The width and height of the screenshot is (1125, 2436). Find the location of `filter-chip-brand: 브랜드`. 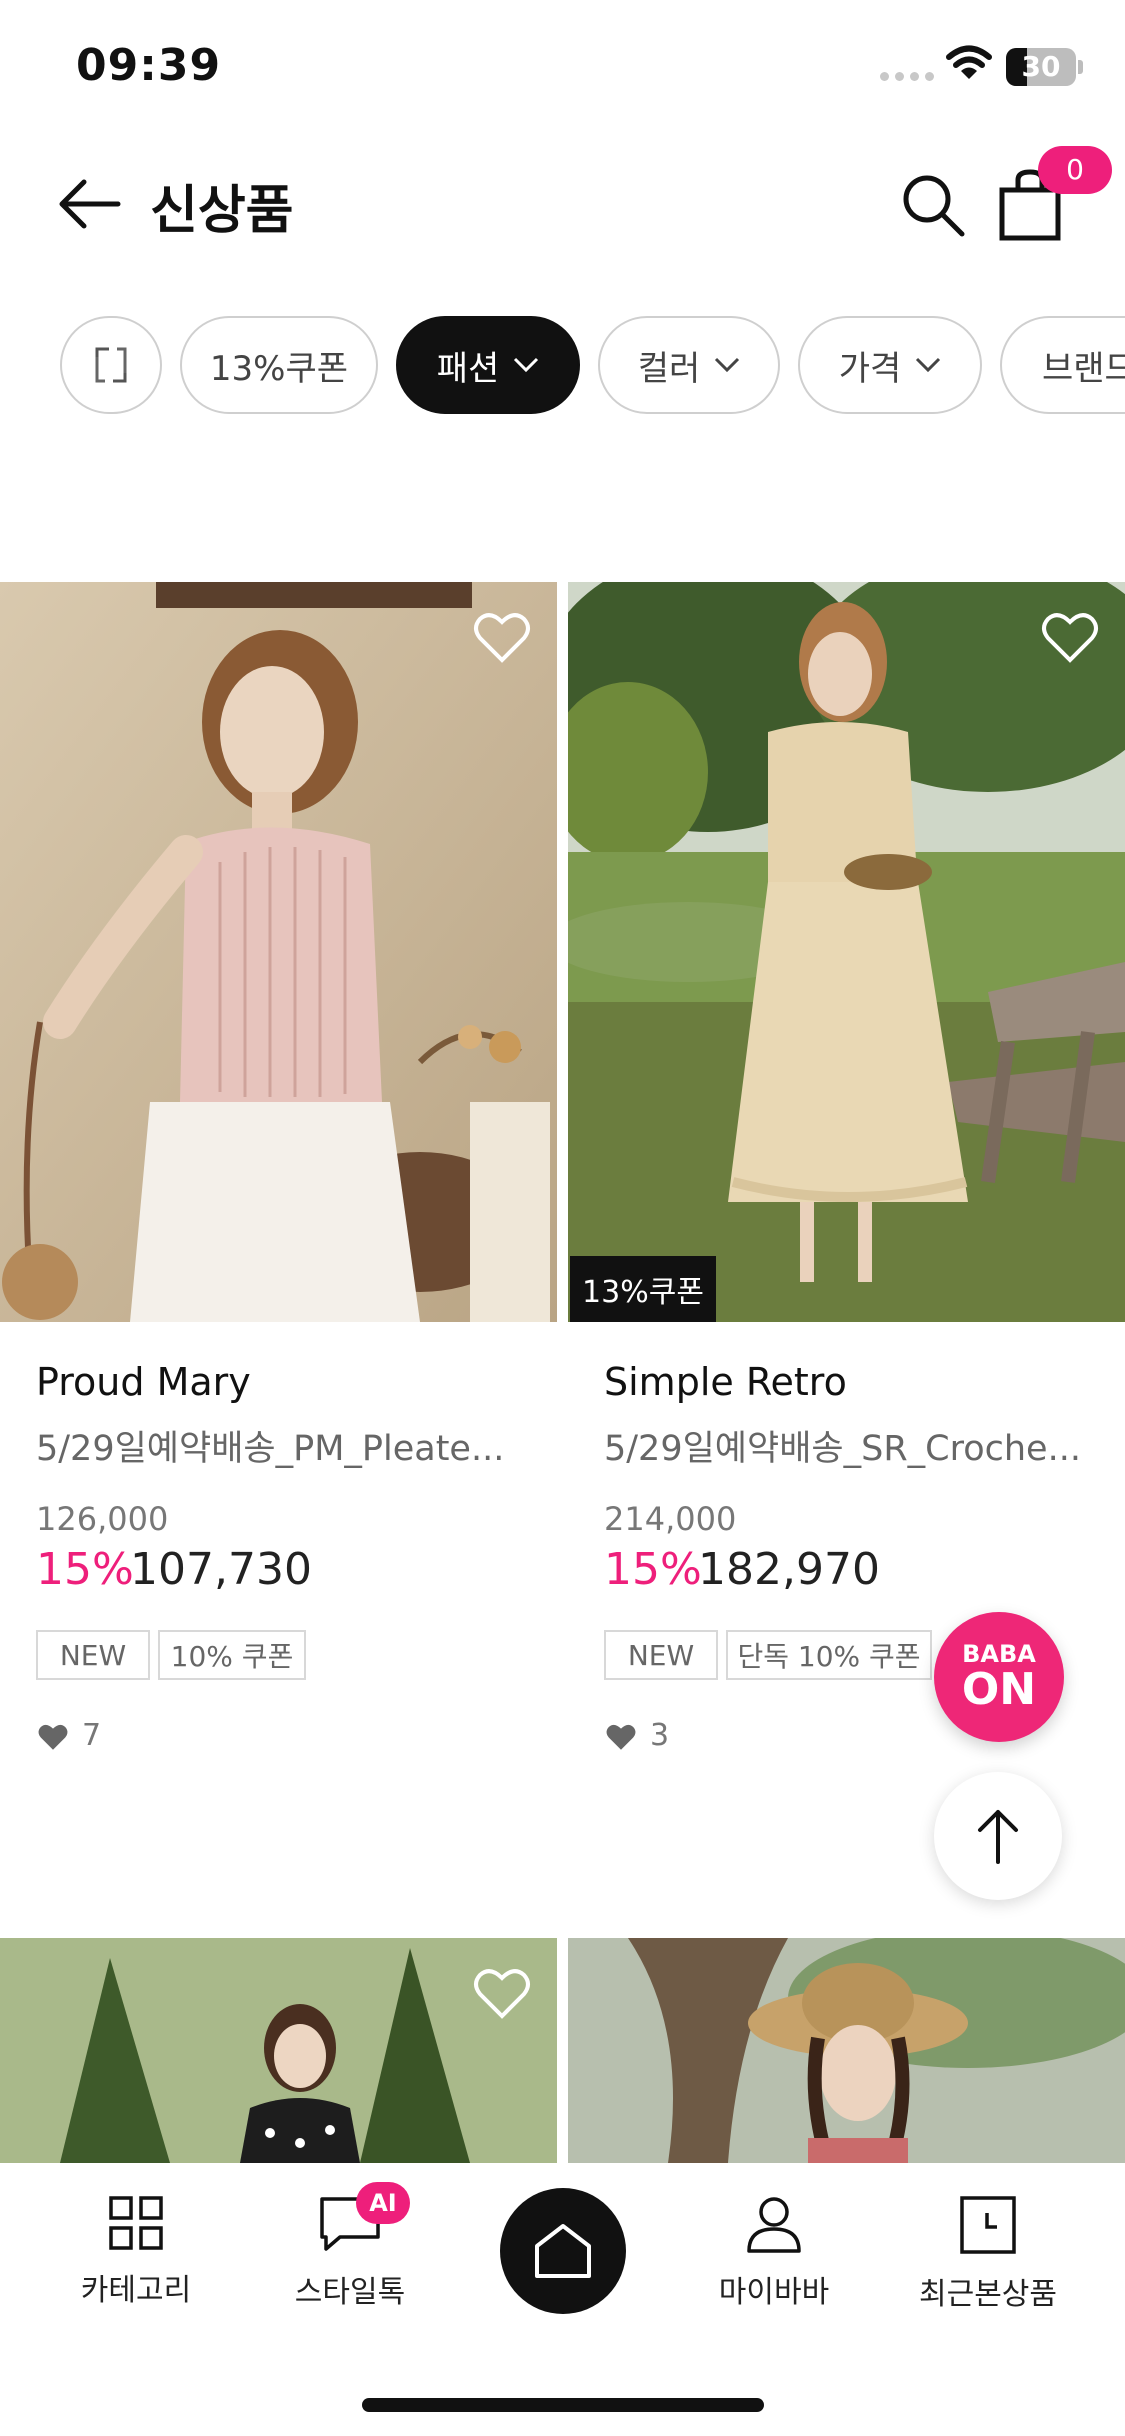

filter-chip-brand: 브랜드 is located at coordinates (1062, 365).